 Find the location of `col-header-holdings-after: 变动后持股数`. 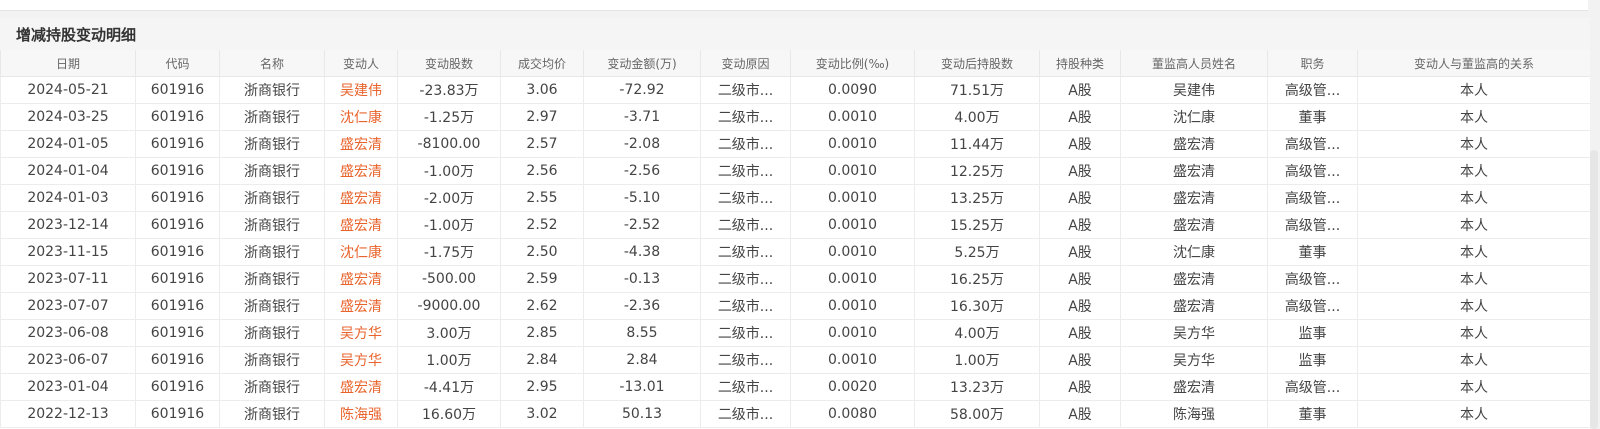

col-header-holdings-after: 变动后持股数 is located at coordinates (977, 63).